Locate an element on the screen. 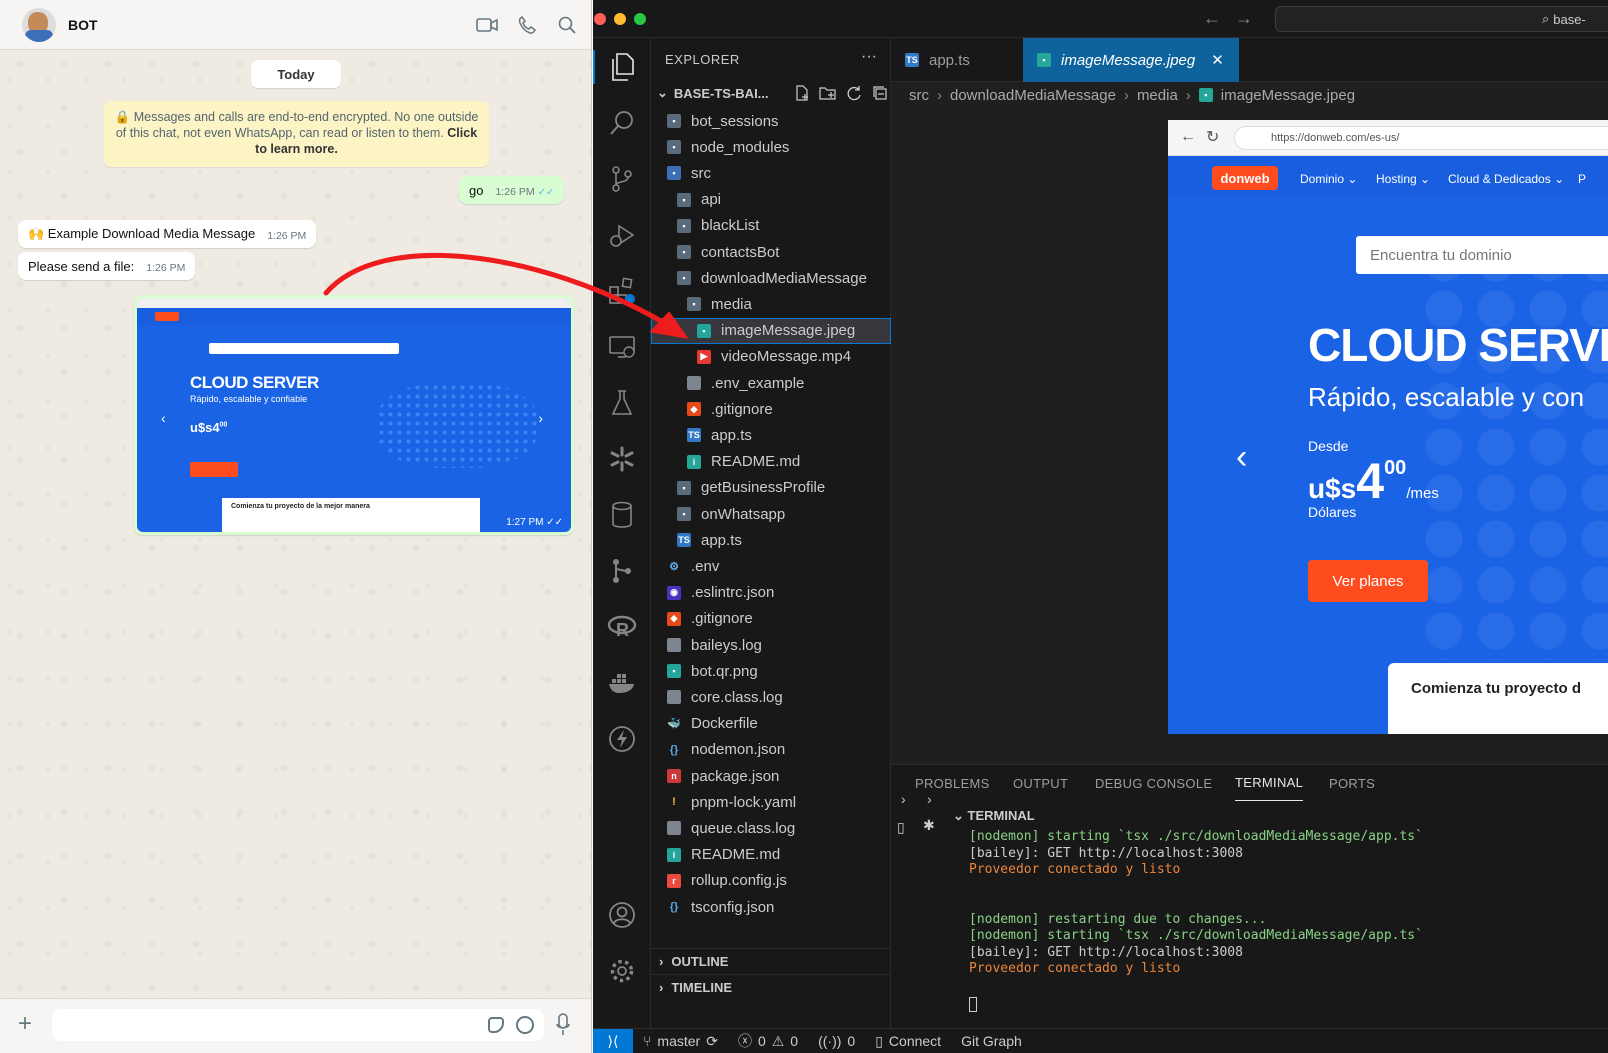 The height and width of the screenshot is (1053, 1608). breadcrumb-item: downloadMediaMessage is located at coordinates (1033, 95).